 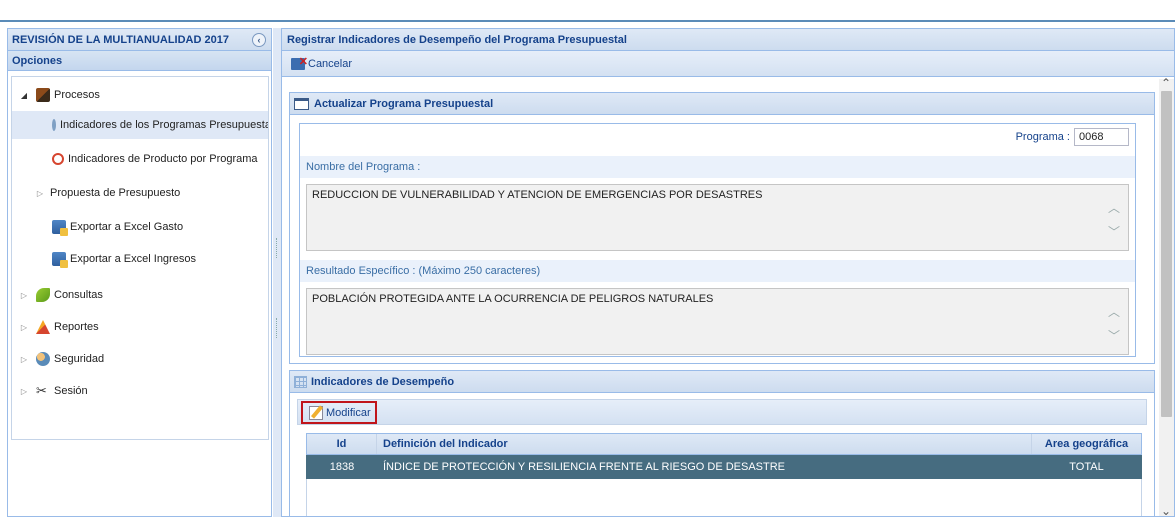 What do you see at coordinates (316, 412) in the screenshot?
I see `edit-icon` at bounding box center [316, 412].